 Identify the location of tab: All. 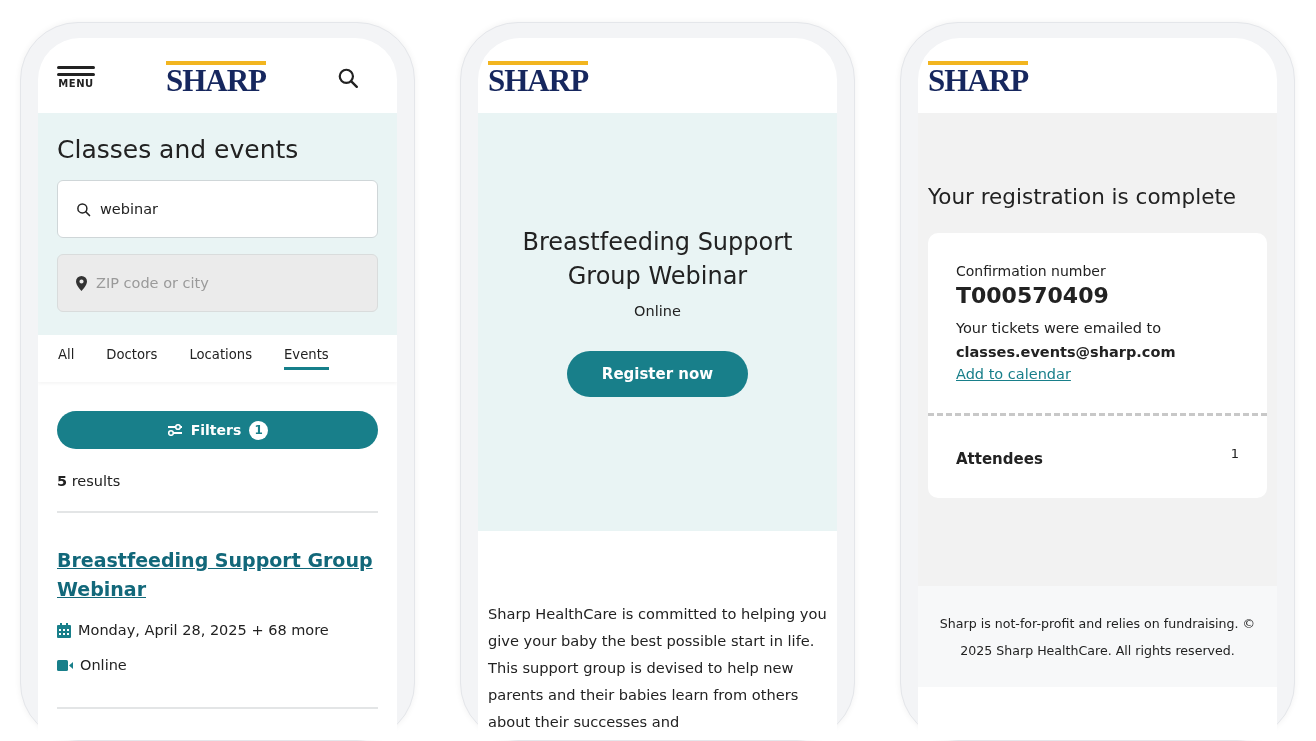
(66, 358).